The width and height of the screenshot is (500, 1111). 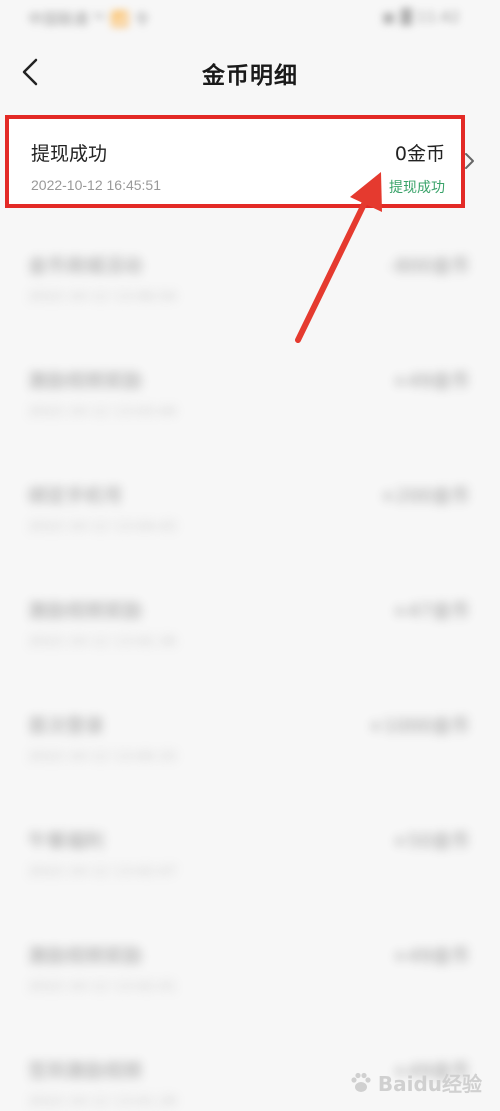 I want to click on record-time: 2022-10-12 13:06:54, so click(x=102, y=297).